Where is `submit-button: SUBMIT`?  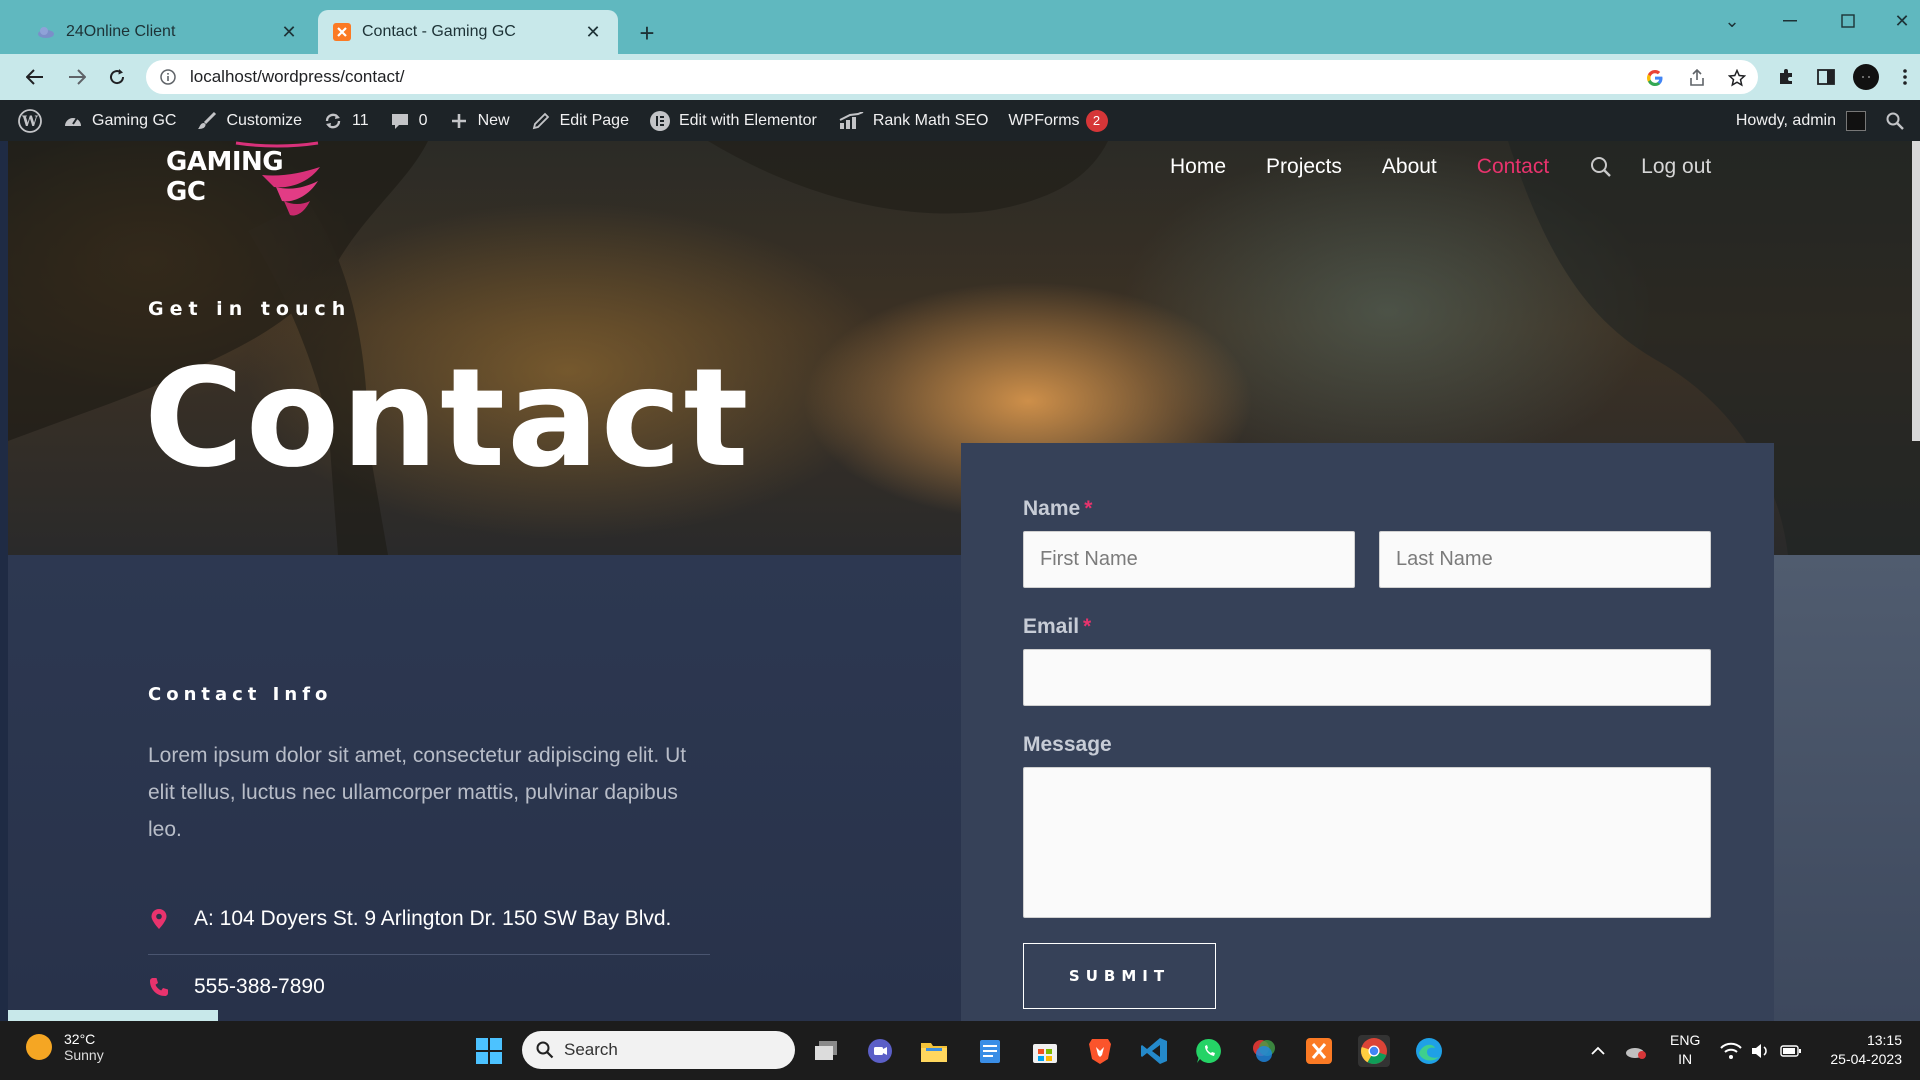 submit-button: SUBMIT is located at coordinates (1119, 976).